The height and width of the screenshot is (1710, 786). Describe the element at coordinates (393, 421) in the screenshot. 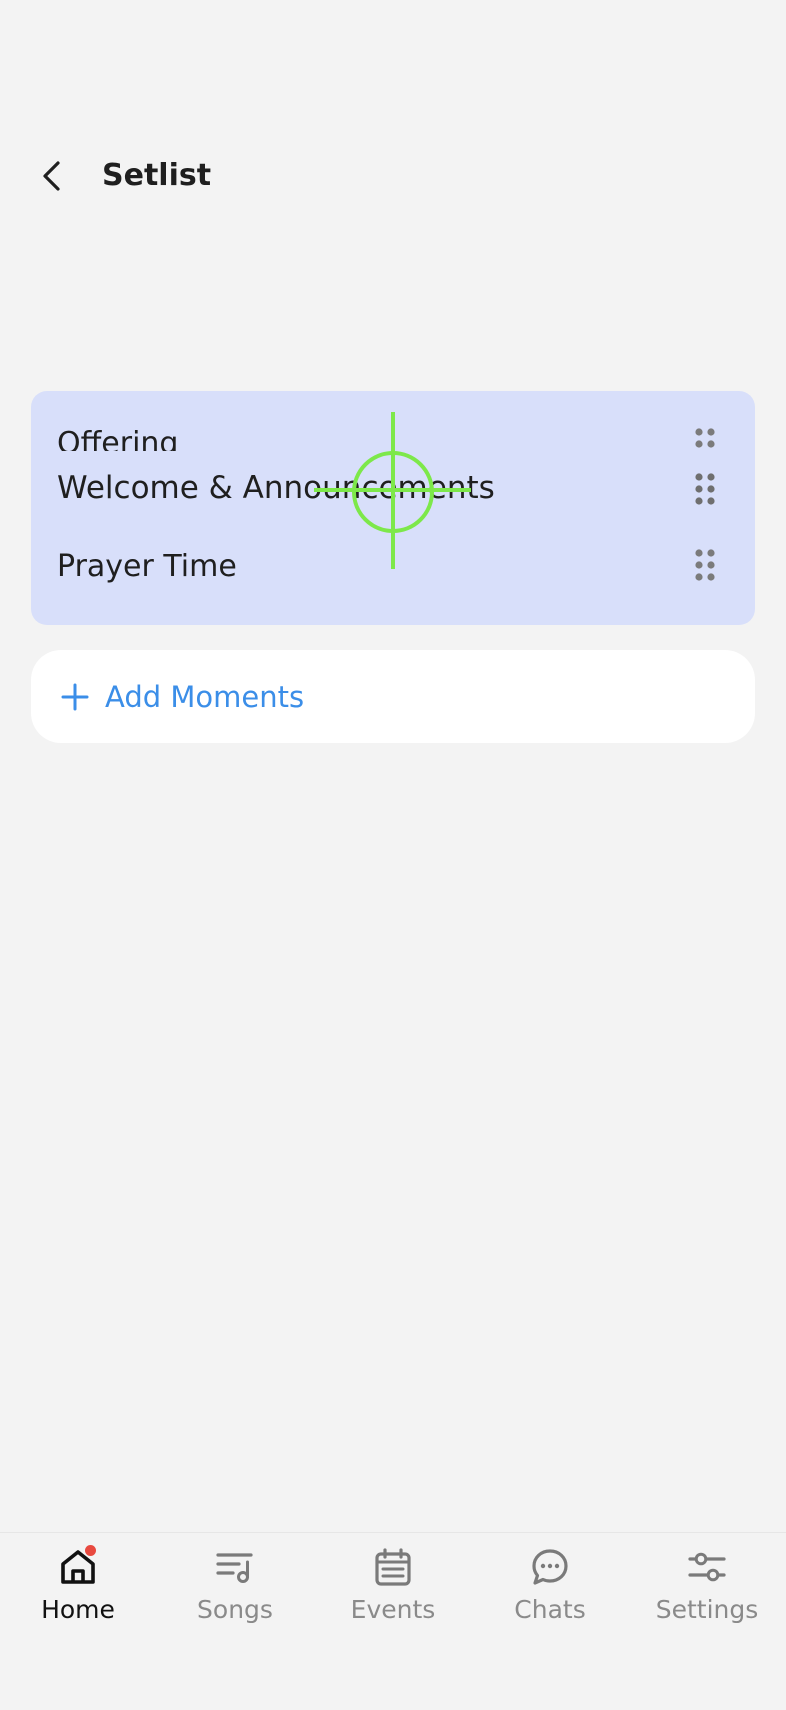

I see `setlist-item-offering: Offering` at that location.